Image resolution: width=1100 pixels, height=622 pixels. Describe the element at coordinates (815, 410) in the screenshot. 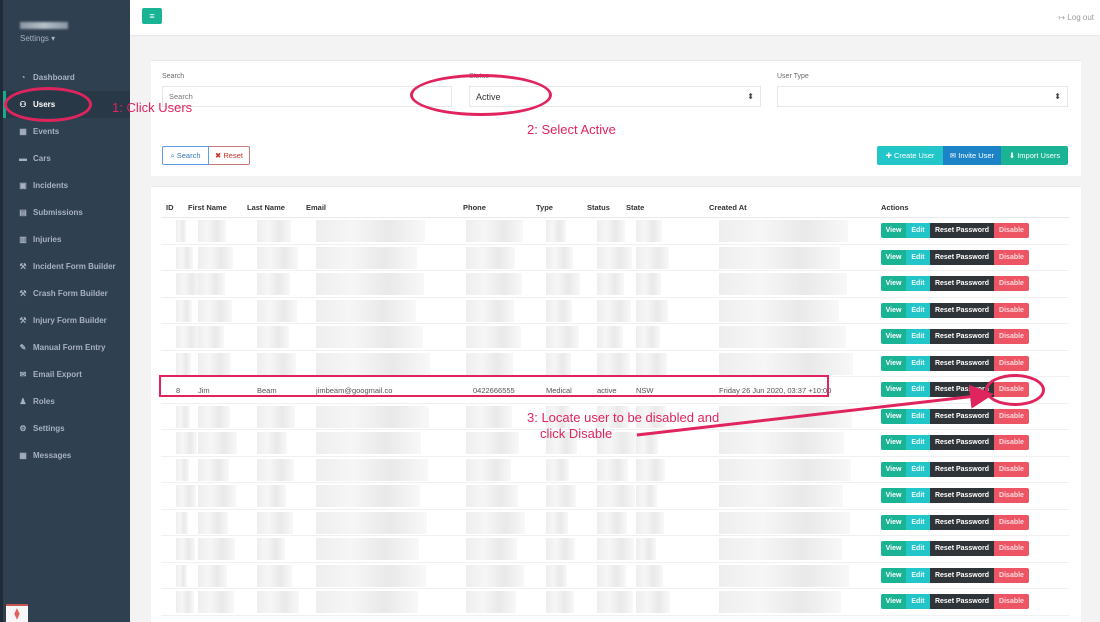

I see `annotation-arrow` at that location.